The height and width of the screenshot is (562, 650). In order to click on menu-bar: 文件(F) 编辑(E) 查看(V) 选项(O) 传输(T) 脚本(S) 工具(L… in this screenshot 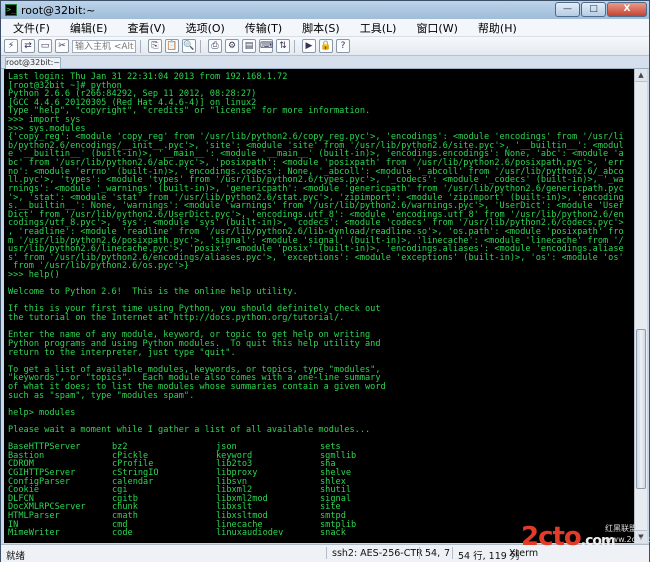, I will do `click(325, 28)`.